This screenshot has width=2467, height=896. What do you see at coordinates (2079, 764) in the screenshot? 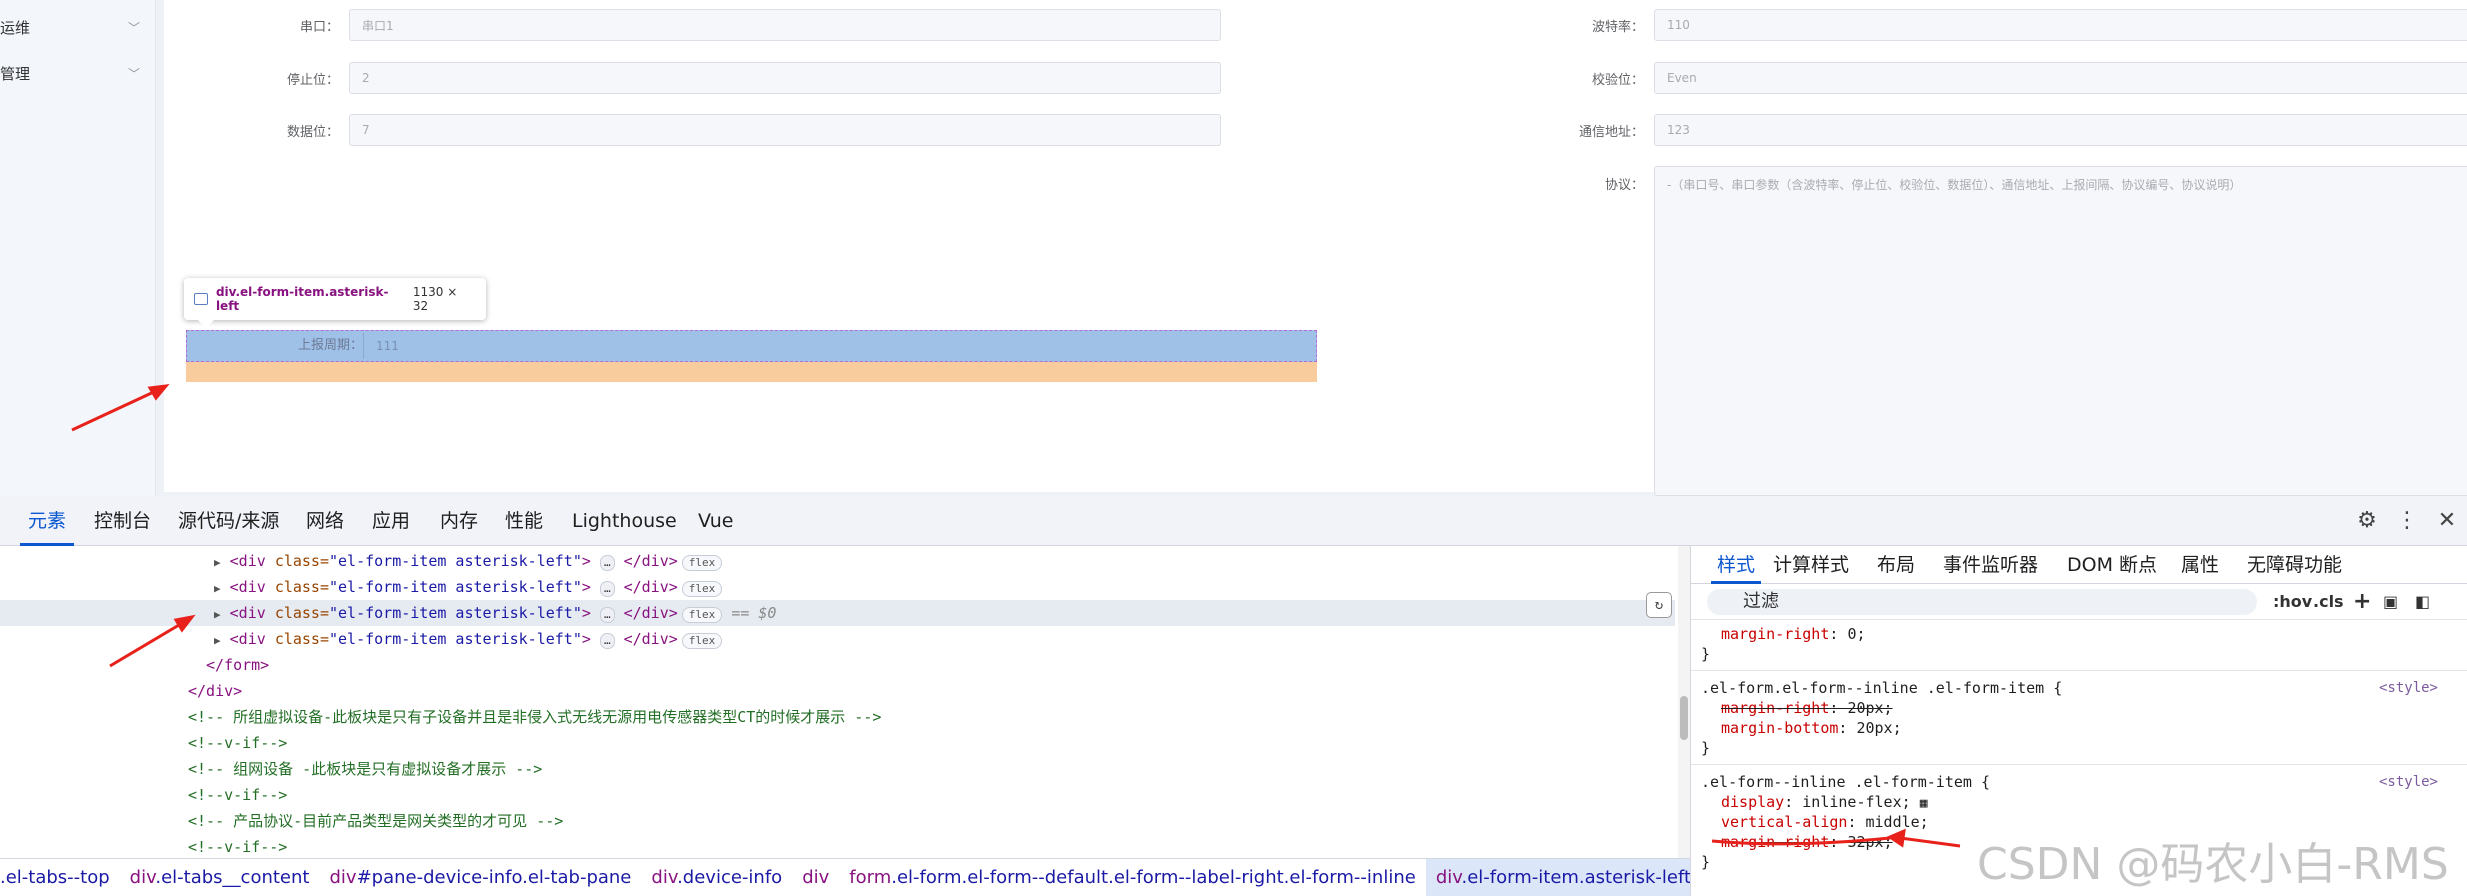
I see `rule-divider` at bounding box center [2079, 764].